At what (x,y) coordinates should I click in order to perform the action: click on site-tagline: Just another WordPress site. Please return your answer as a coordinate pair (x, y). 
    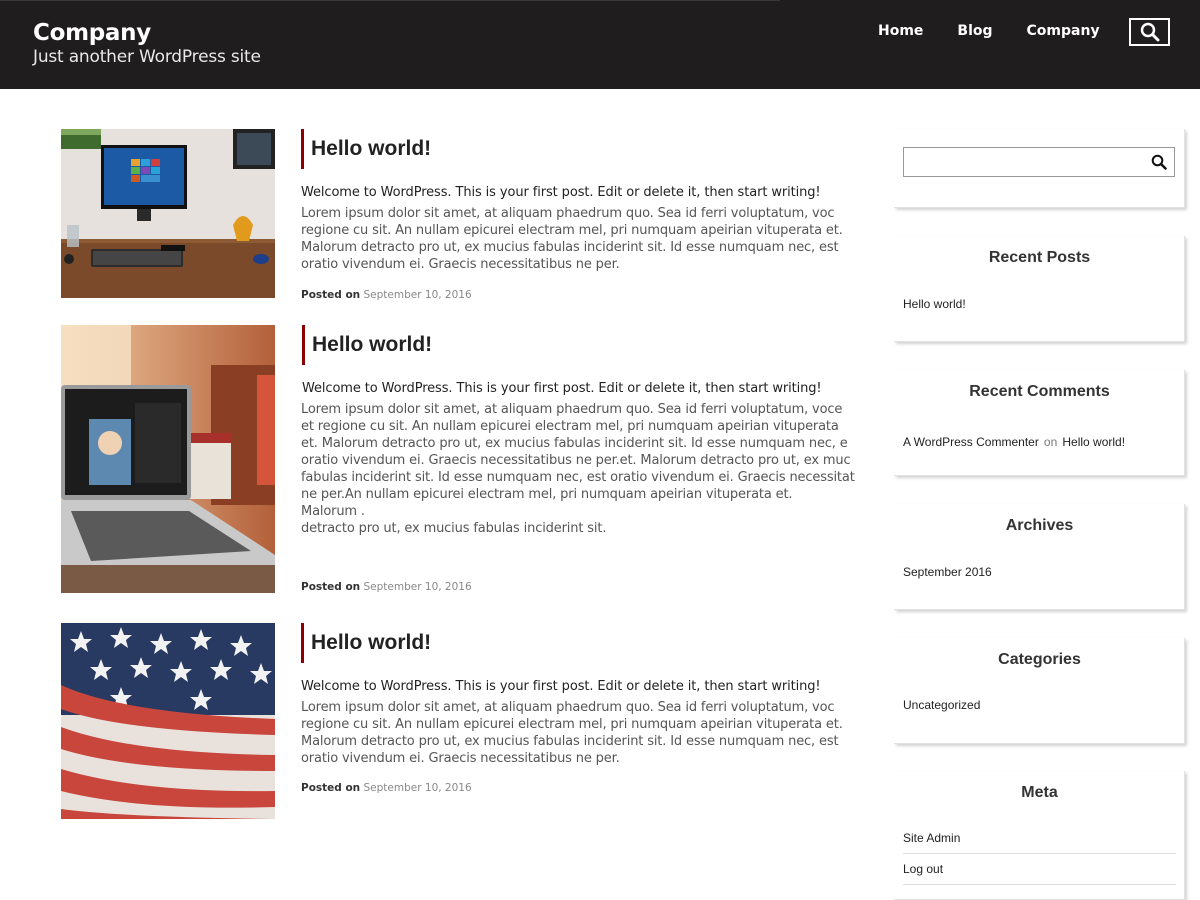
    Looking at the image, I should click on (147, 57).